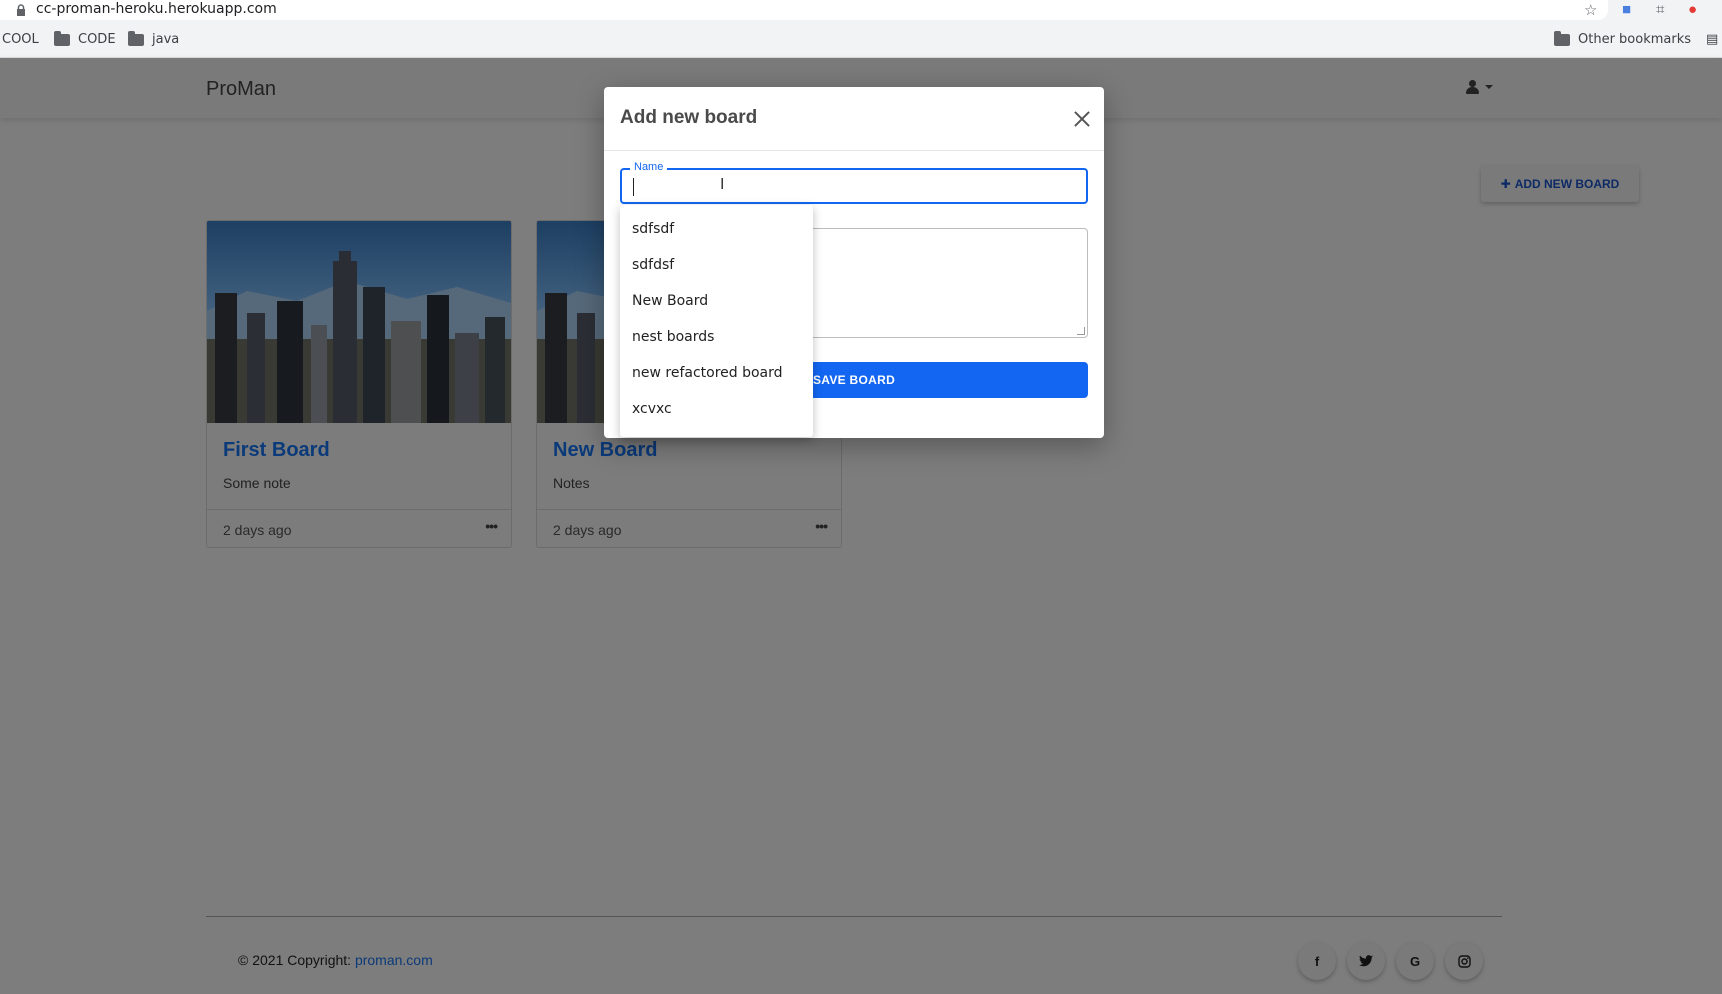 This screenshot has width=1722, height=994. I want to click on lock-icon, so click(21, 10).